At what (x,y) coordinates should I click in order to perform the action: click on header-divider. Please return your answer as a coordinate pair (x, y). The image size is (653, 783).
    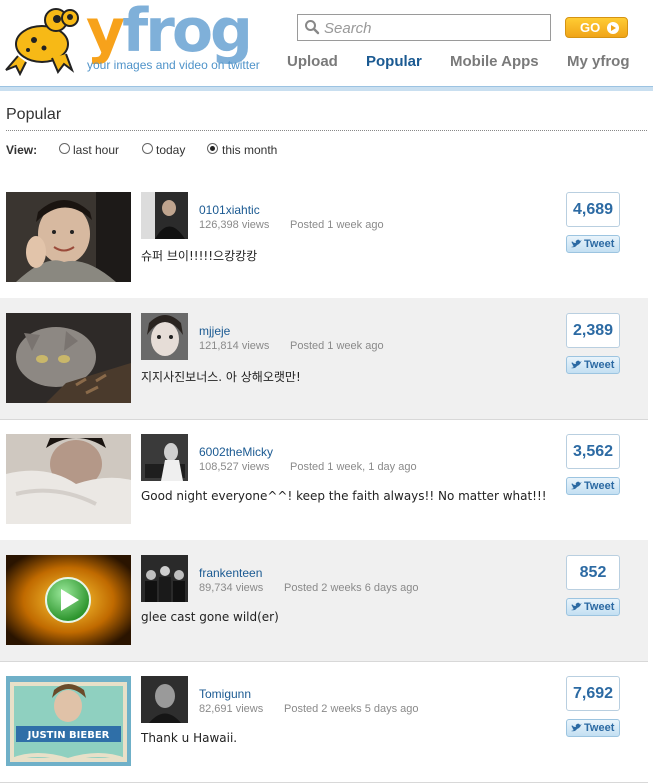
    Looking at the image, I should click on (326, 88).